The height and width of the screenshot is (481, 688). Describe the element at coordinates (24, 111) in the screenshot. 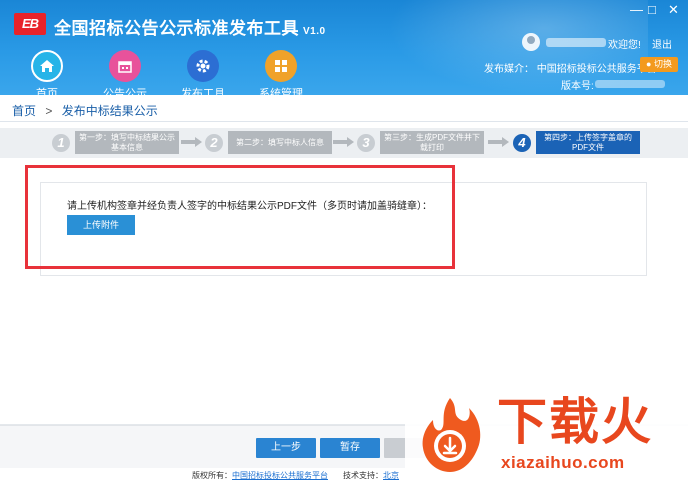

I see `breadcrumb-home: 首页` at that location.